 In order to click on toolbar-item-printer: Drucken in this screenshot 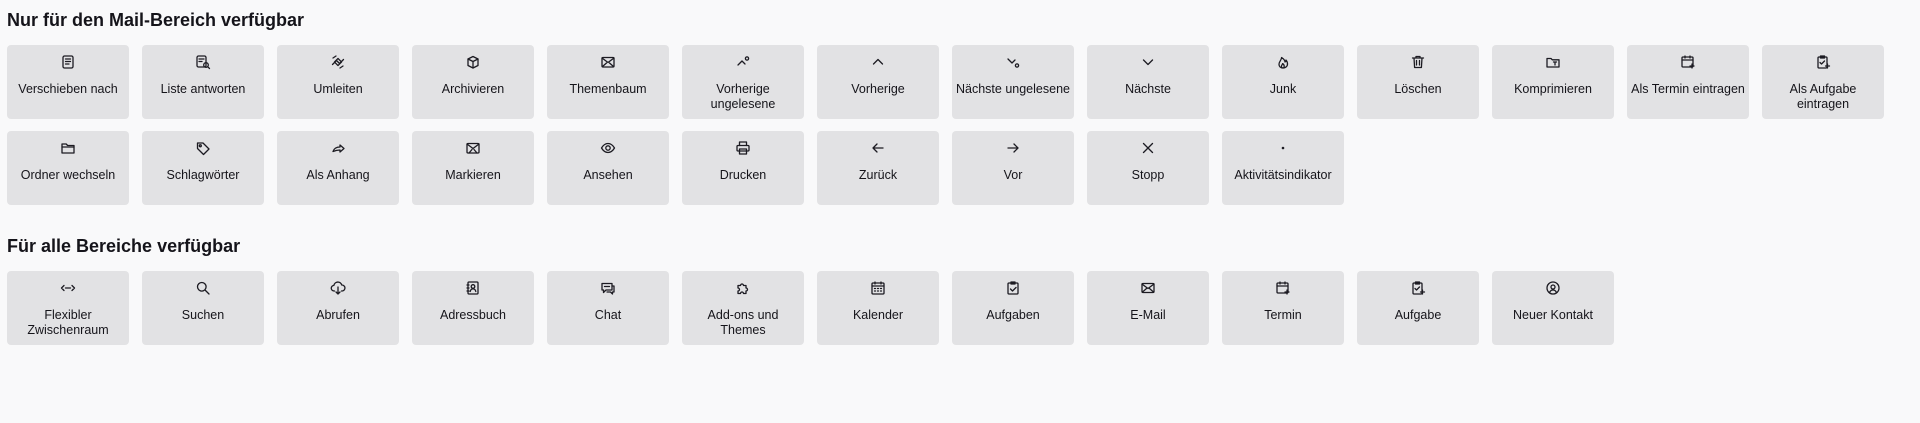, I will do `click(743, 168)`.